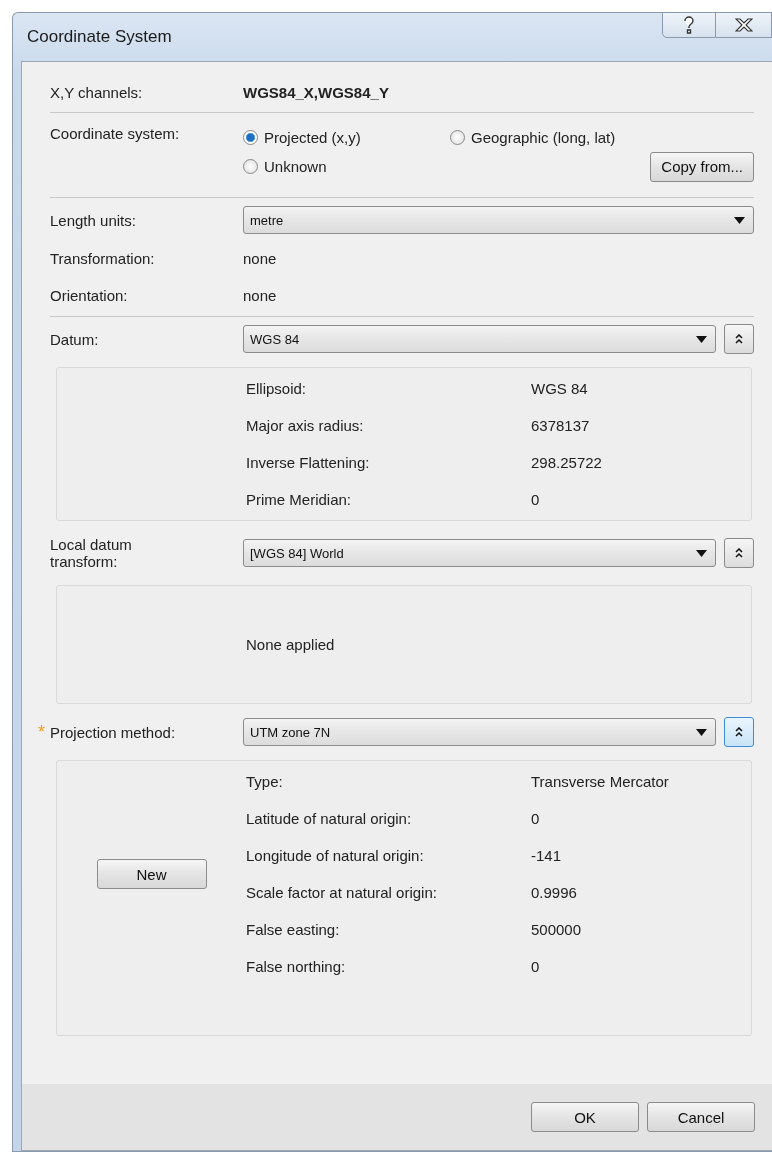 This screenshot has height=1152, width=772. What do you see at coordinates (342, 892) in the screenshot?
I see `property-label: Scale factor at natural origin:` at bounding box center [342, 892].